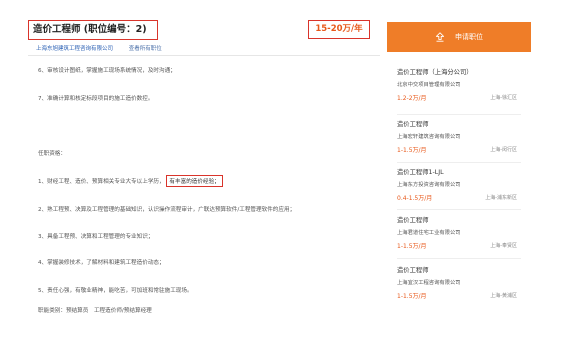  I want to click on similar-job-location: 上海-黄浦区, so click(503, 296).